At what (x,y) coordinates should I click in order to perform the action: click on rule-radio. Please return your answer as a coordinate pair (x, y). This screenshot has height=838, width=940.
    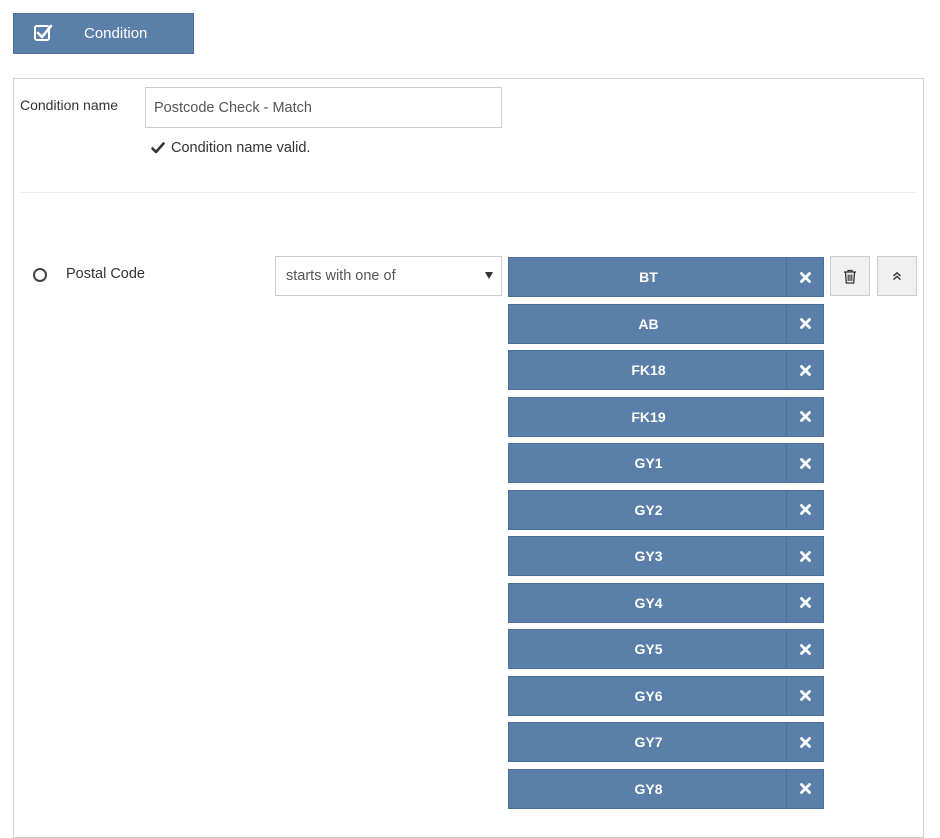
    Looking at the image, I should click on (40, 275).